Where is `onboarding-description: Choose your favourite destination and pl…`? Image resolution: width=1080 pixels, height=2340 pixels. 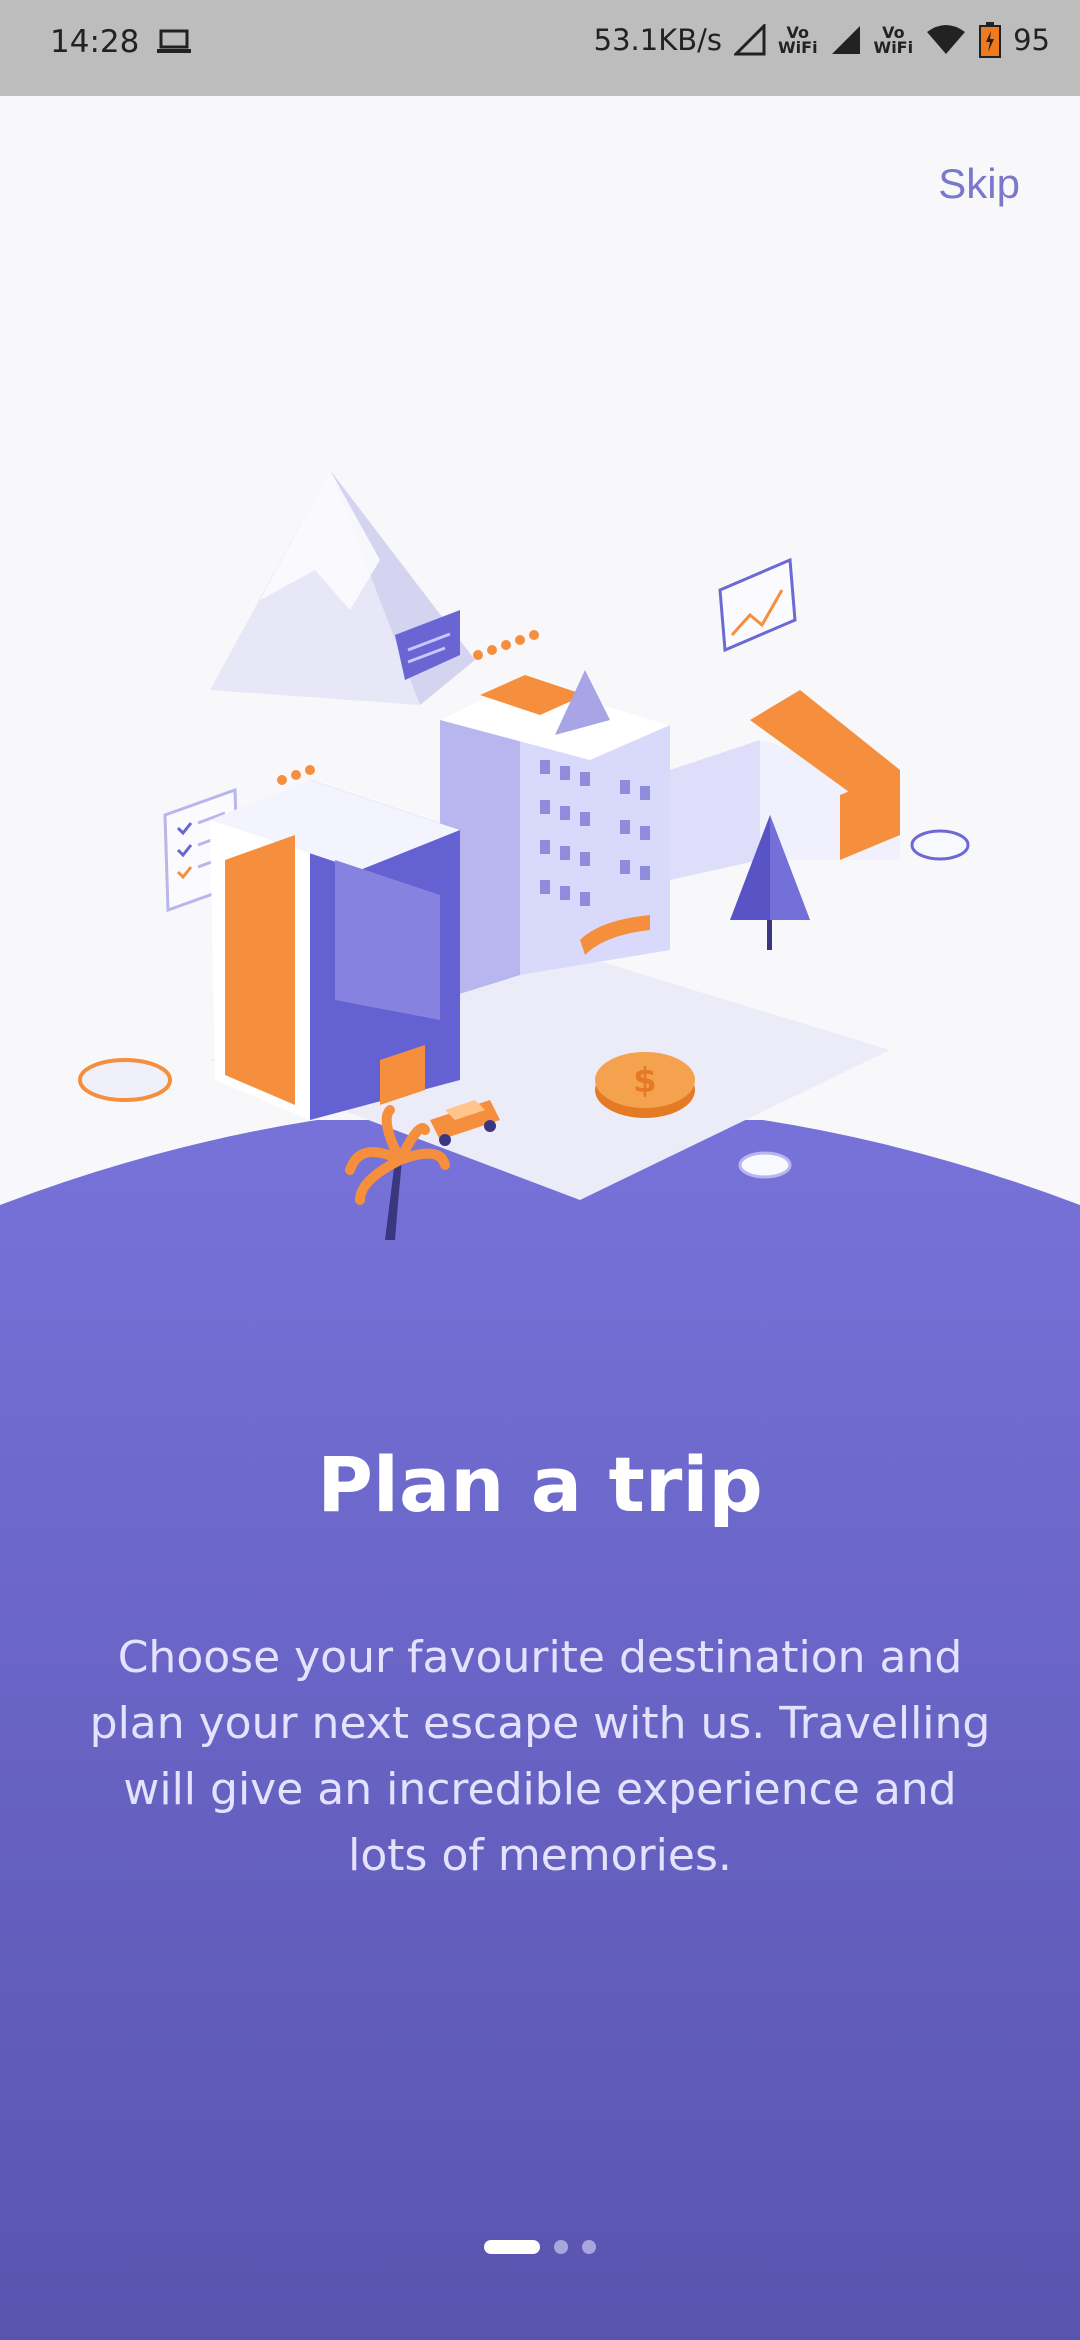 onboarding-description: Choose your favourite destination and pl… is located at coordinates (540, 1756).